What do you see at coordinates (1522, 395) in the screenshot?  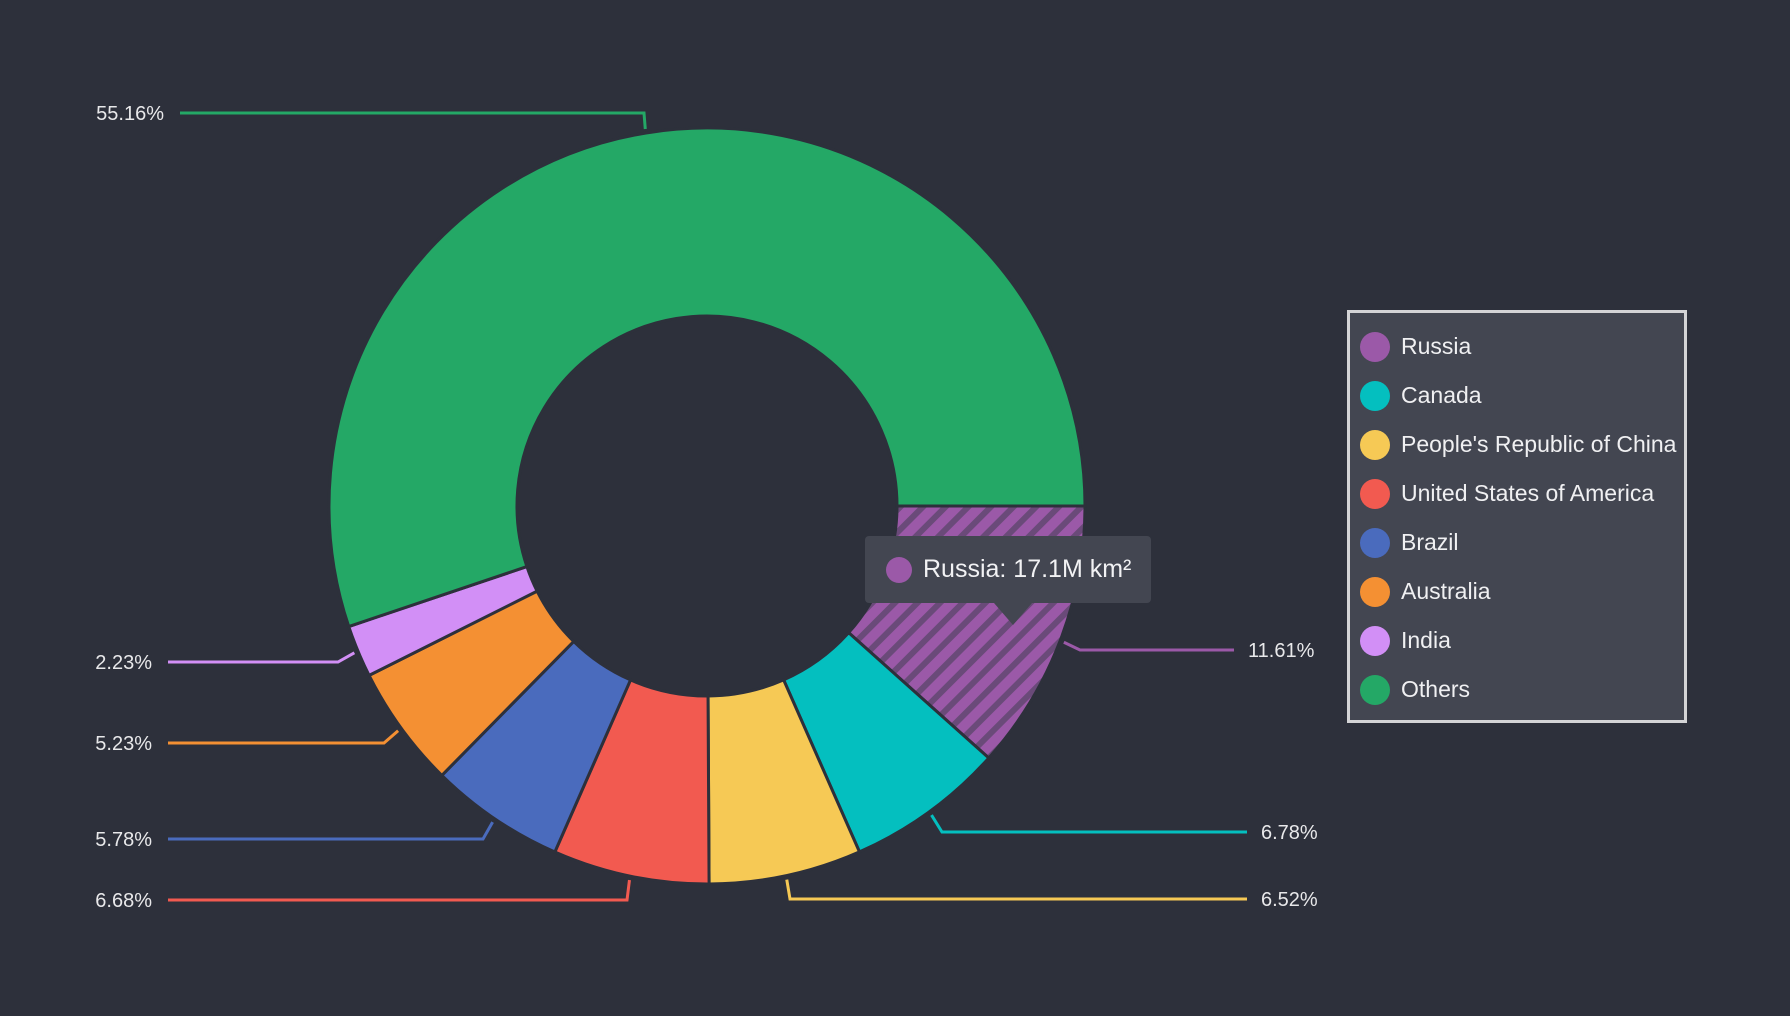 I see `legend-item-canada: Canada` at bounding box center [1522, 395].